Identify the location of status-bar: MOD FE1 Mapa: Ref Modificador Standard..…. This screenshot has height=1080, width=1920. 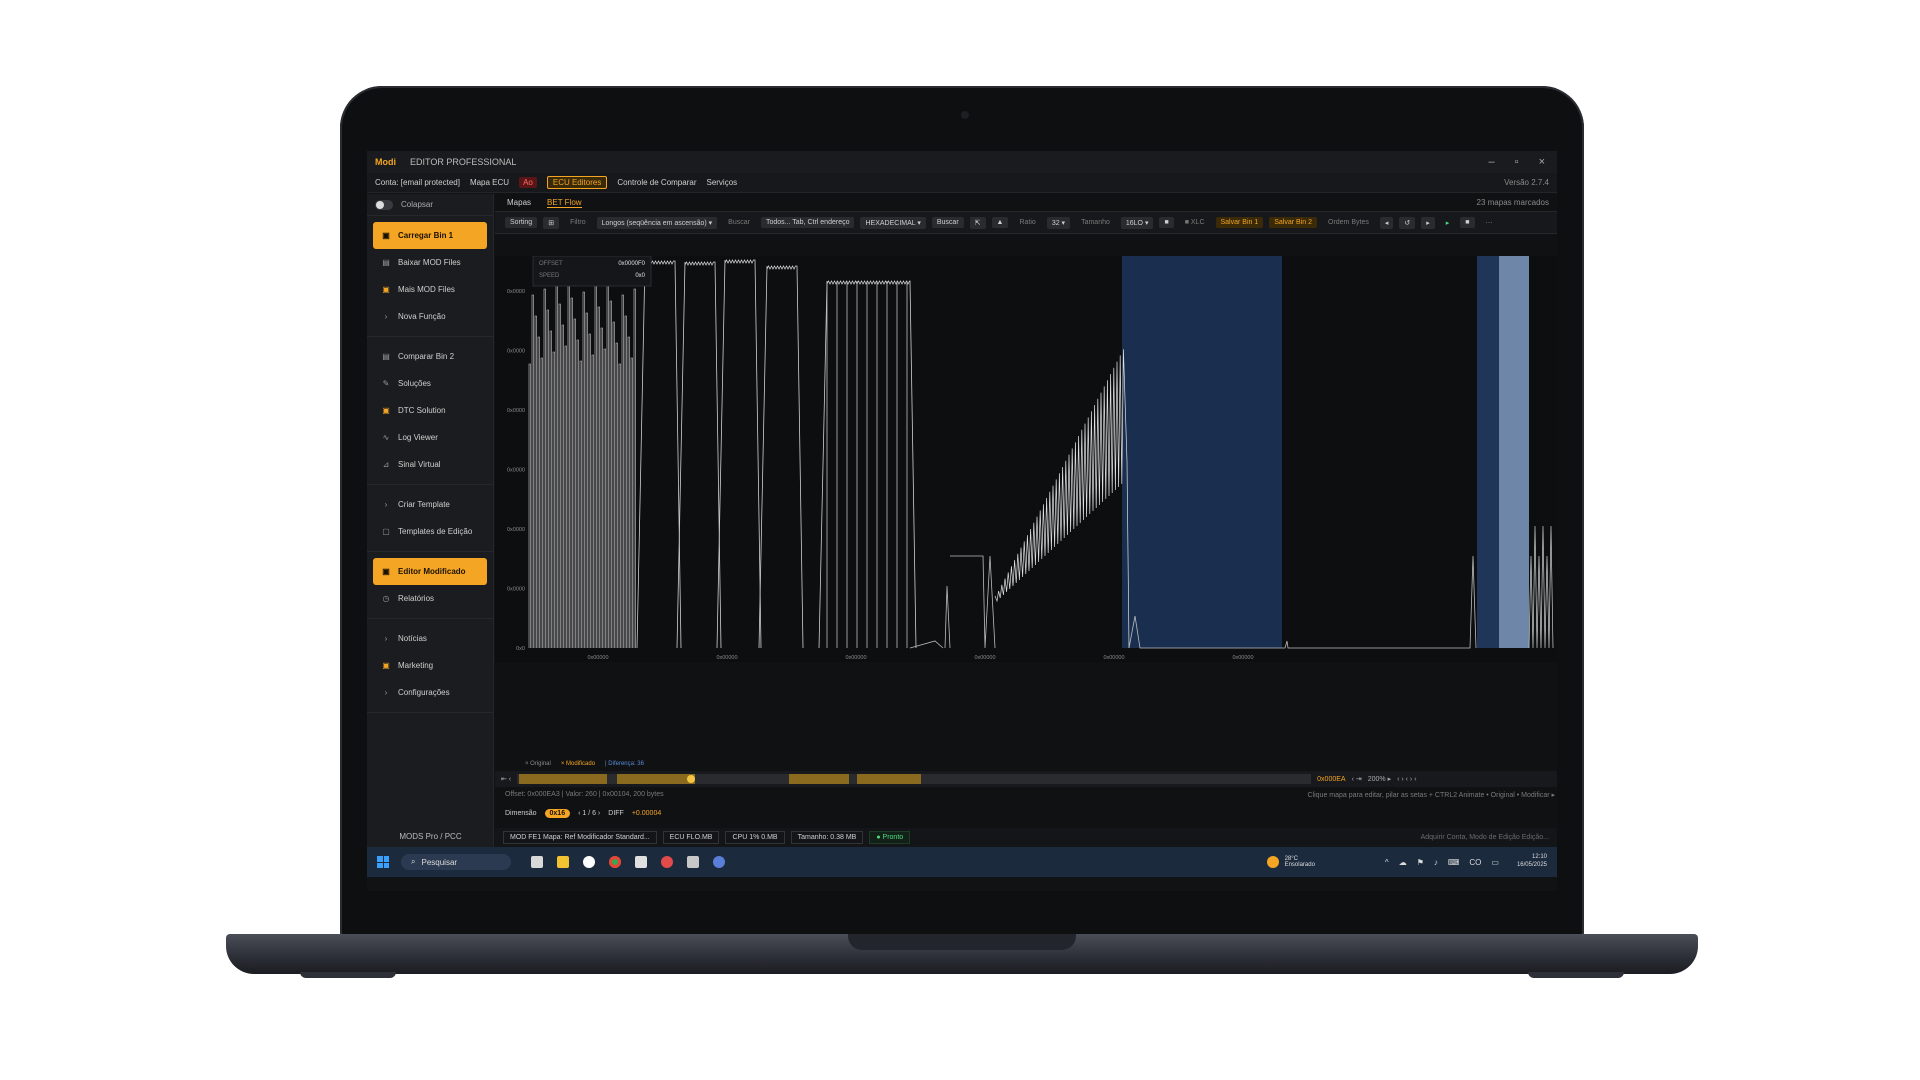
(1026, 837).